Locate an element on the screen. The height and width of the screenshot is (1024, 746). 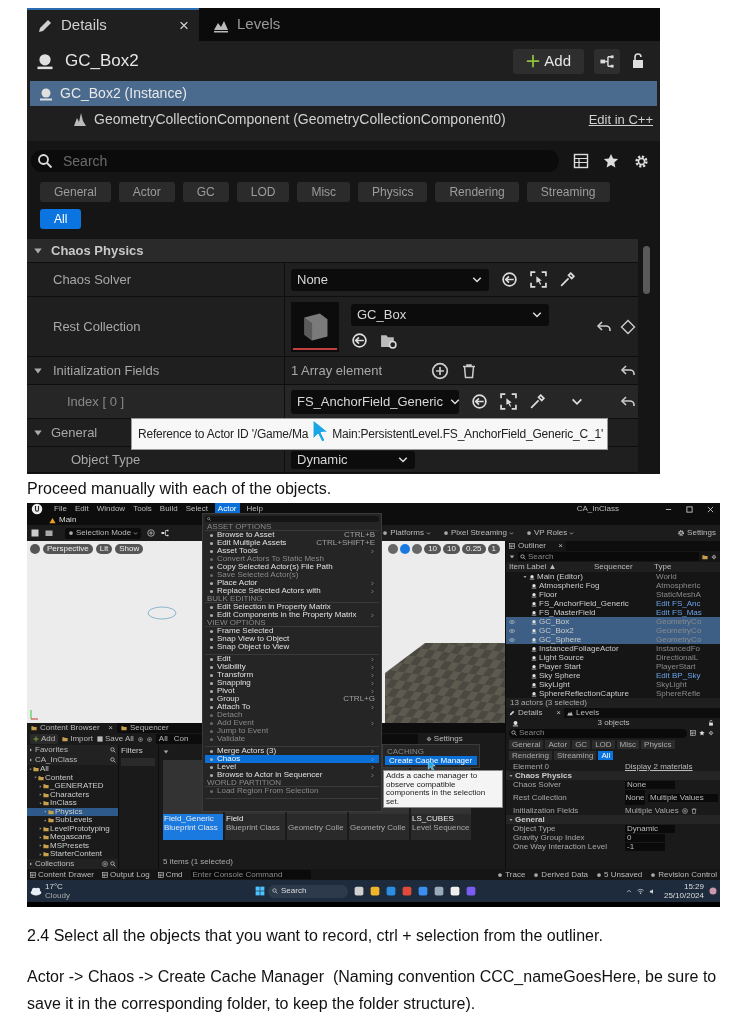
shortcut-label: CTRL+G is located at coordinates (359, 699).